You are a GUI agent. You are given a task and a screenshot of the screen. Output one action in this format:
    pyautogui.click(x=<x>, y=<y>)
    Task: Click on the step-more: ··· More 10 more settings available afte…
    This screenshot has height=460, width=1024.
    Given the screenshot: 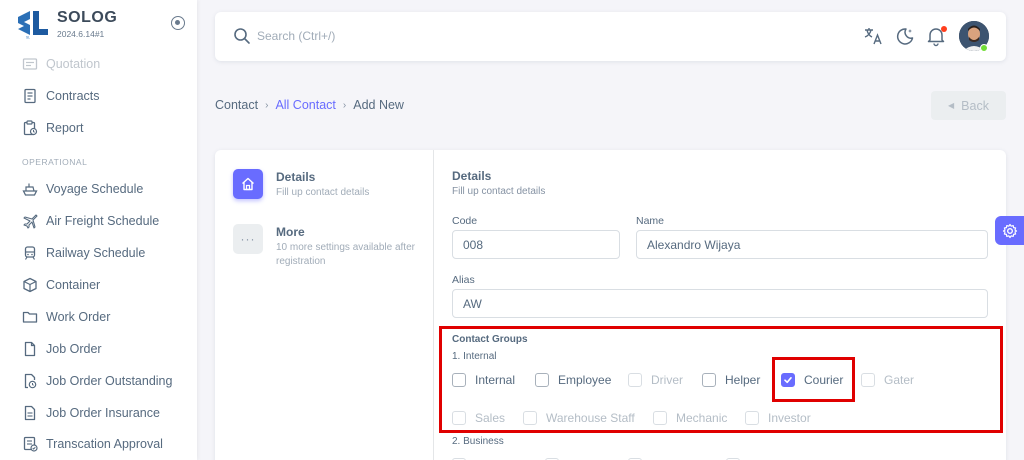 What is the action you would take?
    pyautogui.click(x=330, y=249)
    